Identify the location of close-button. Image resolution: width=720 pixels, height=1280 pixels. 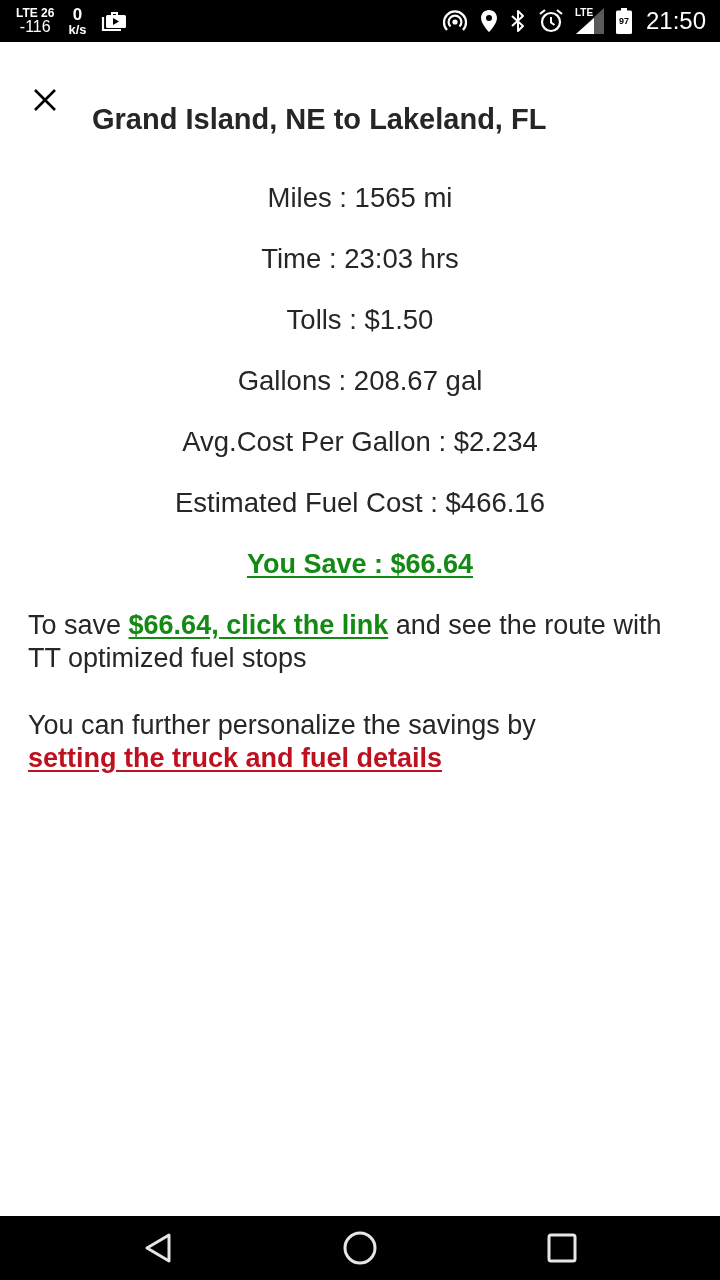
(45, 100).